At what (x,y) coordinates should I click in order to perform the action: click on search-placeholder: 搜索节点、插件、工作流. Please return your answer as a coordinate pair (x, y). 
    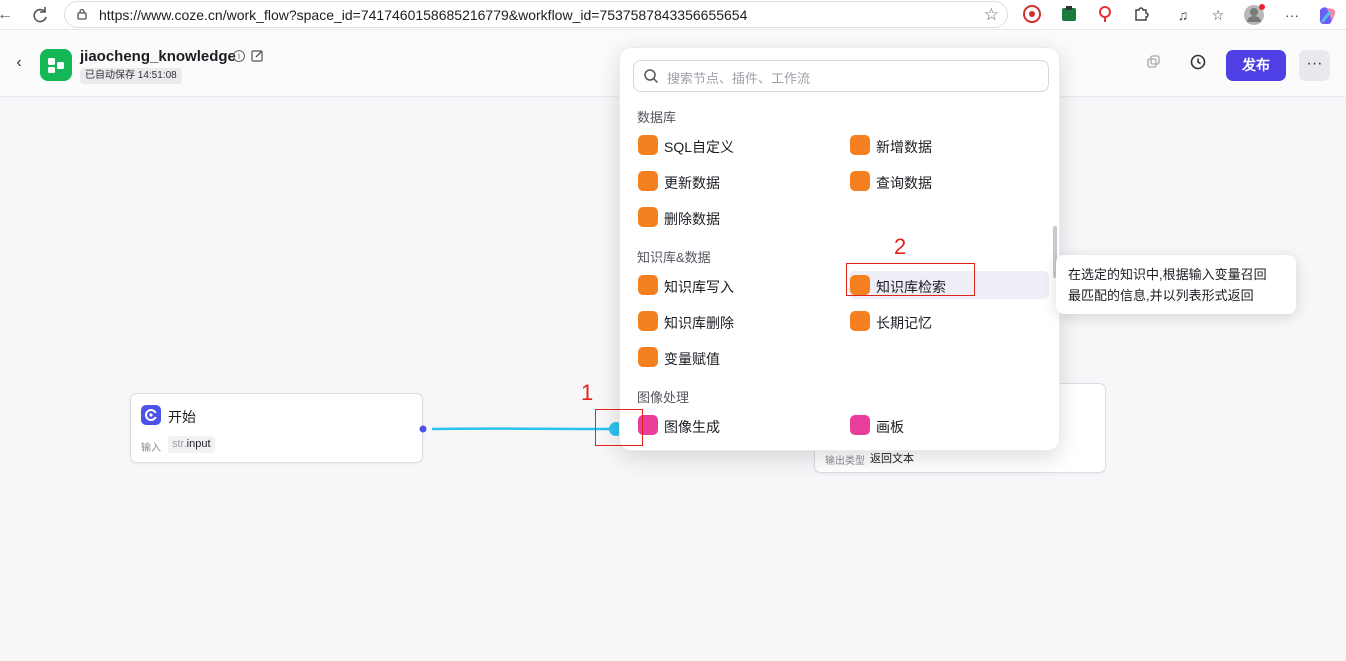
    Looking at the image, I should click on (739, 78).